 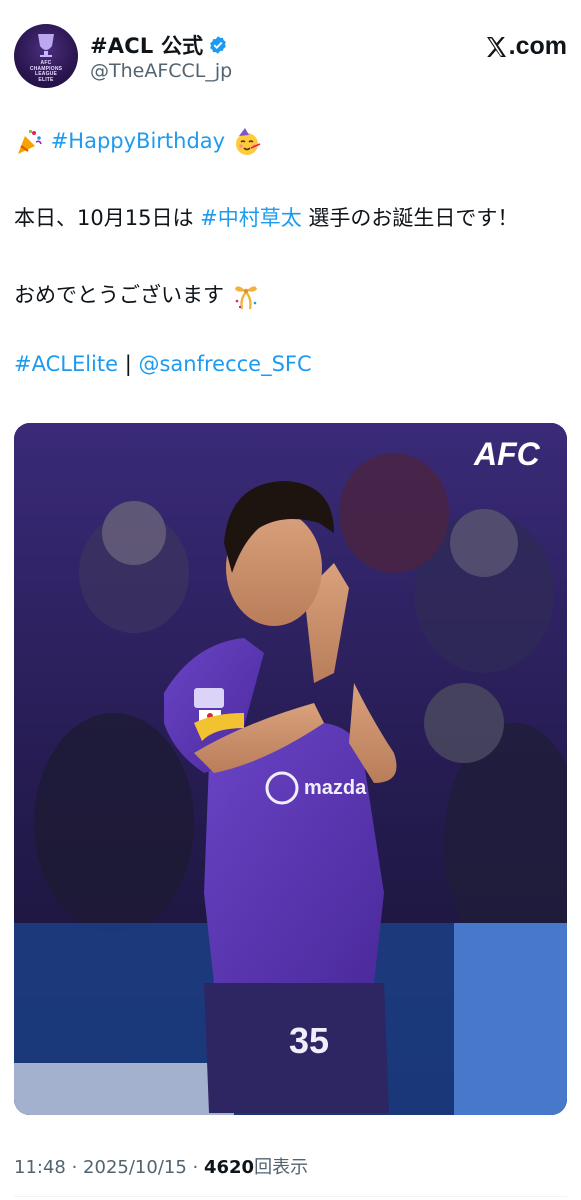 I want to click on verified-badge-icon, so click(x=218, y=45).